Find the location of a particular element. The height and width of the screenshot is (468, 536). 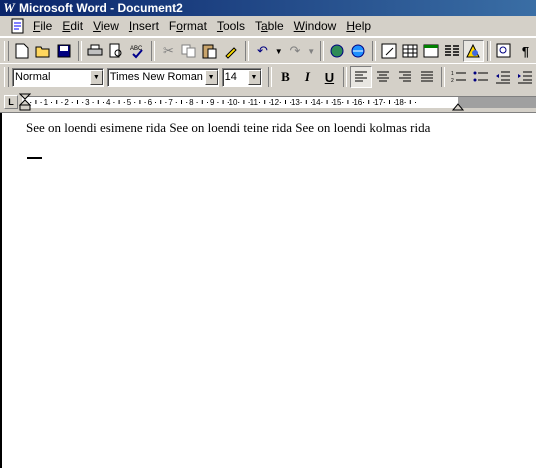

open-button is located at coordinates (43, 51).